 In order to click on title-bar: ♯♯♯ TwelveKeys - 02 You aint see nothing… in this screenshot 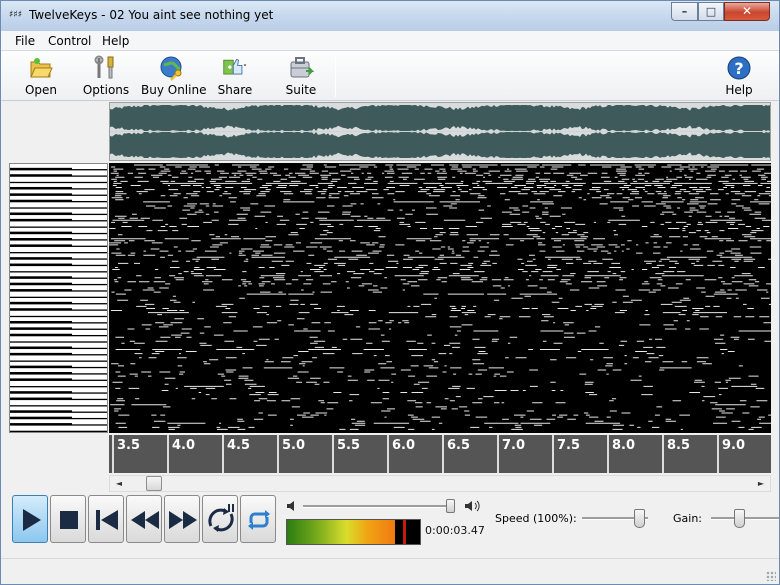, I will do `click(390, 16)`.